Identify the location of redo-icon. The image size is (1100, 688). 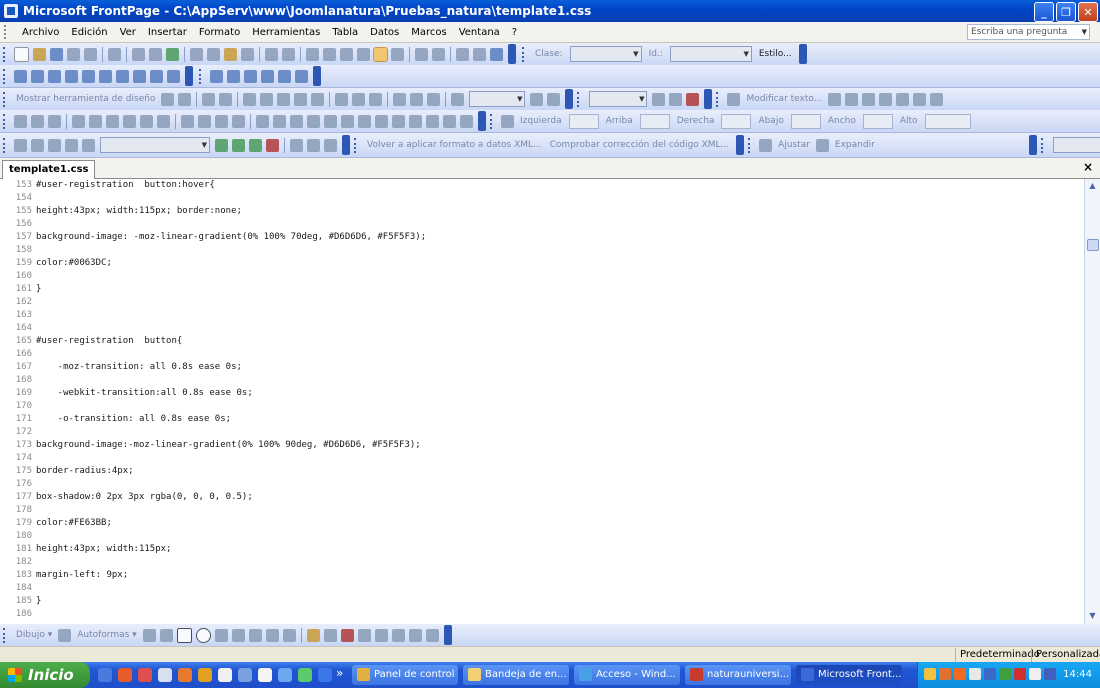
(288, 54).